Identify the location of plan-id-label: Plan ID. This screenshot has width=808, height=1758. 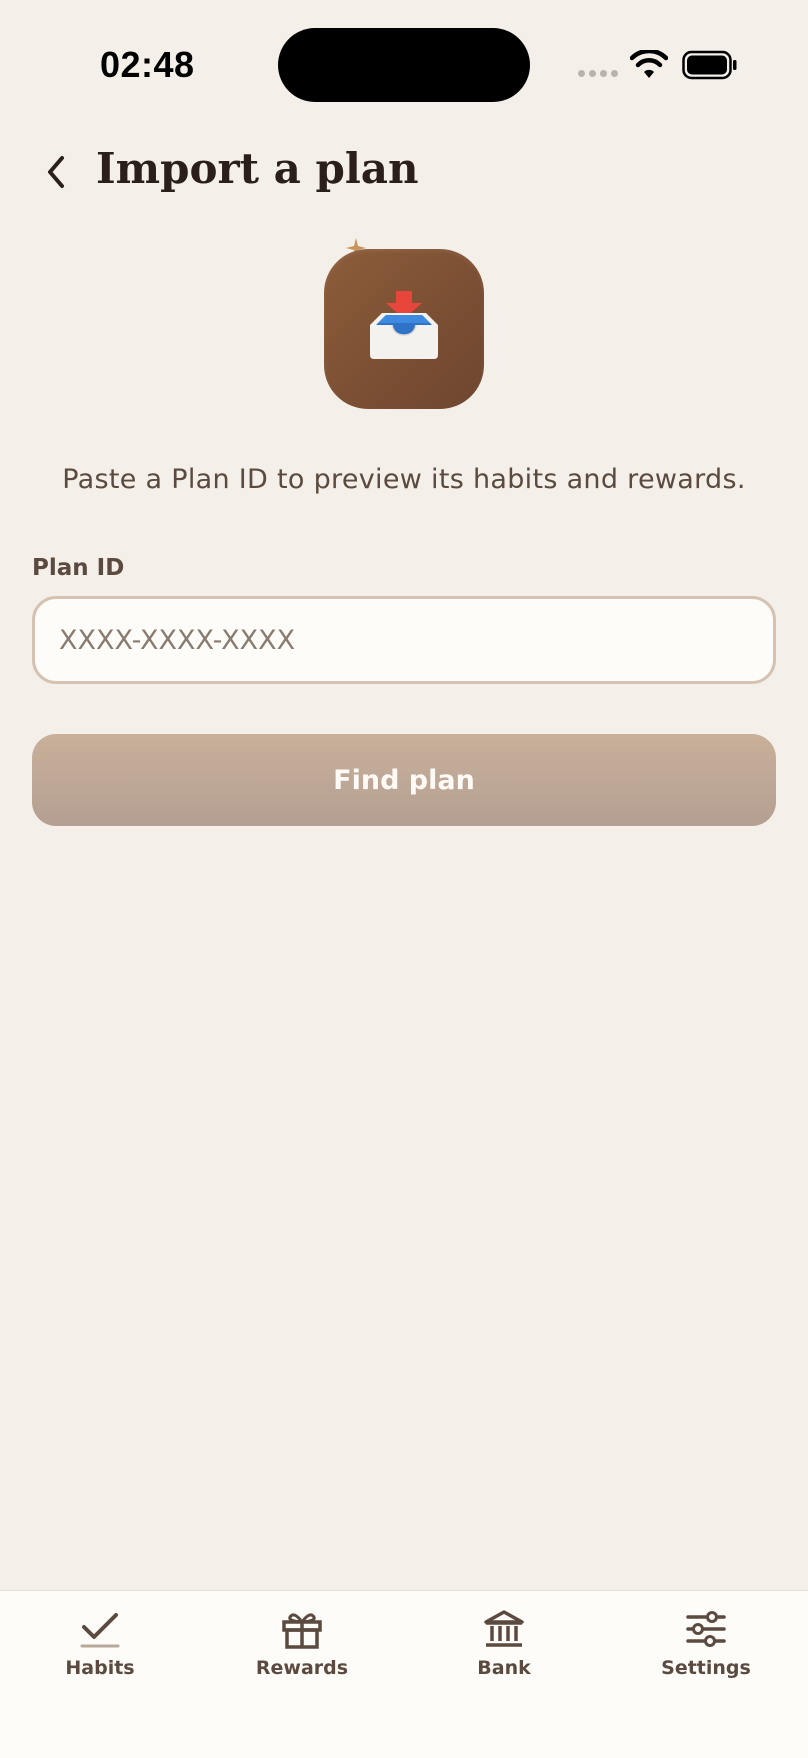
(78, 568).